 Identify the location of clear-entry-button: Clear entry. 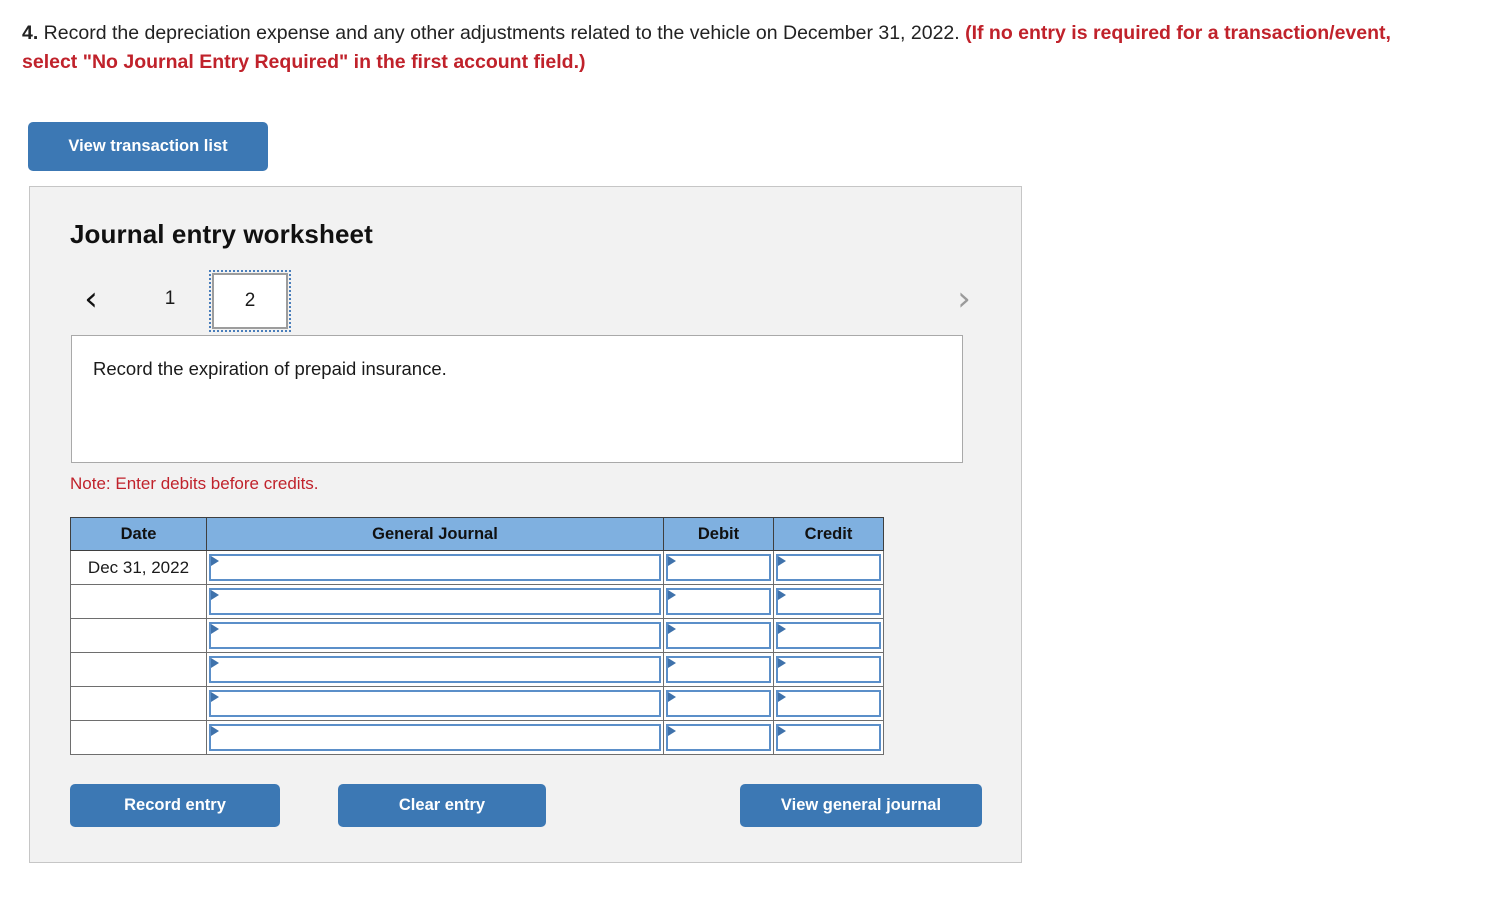
(442, 805).